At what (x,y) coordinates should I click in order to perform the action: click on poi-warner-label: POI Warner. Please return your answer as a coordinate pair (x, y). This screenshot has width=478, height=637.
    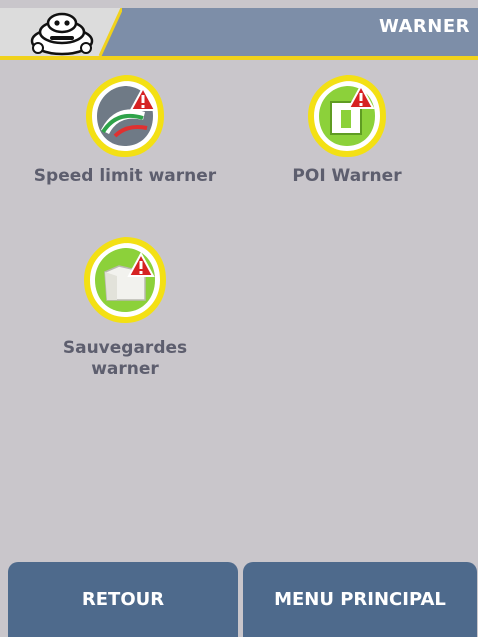
    Looking at the image, I should click on (347, 176).